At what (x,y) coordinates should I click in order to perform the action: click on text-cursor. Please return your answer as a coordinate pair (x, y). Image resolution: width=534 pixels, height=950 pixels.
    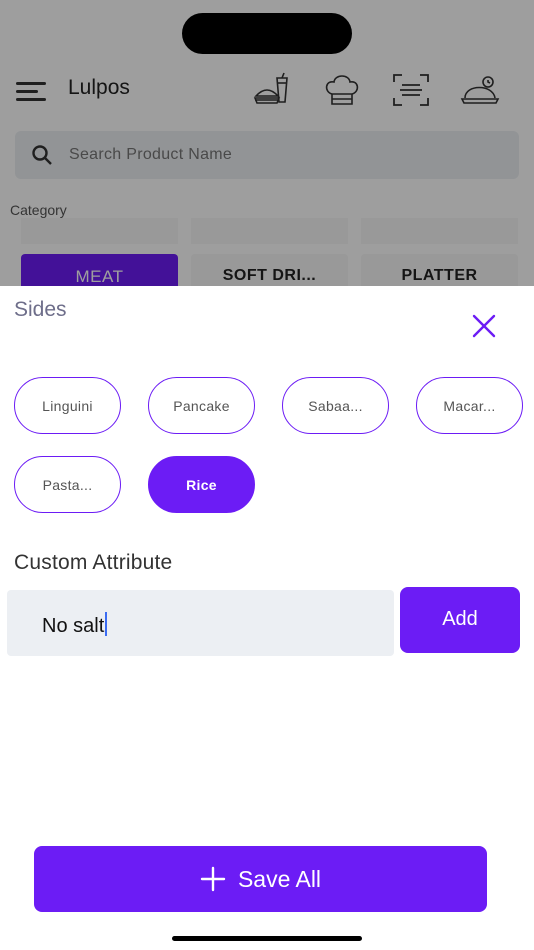
    Looking at the image, I should click on (106, 624).